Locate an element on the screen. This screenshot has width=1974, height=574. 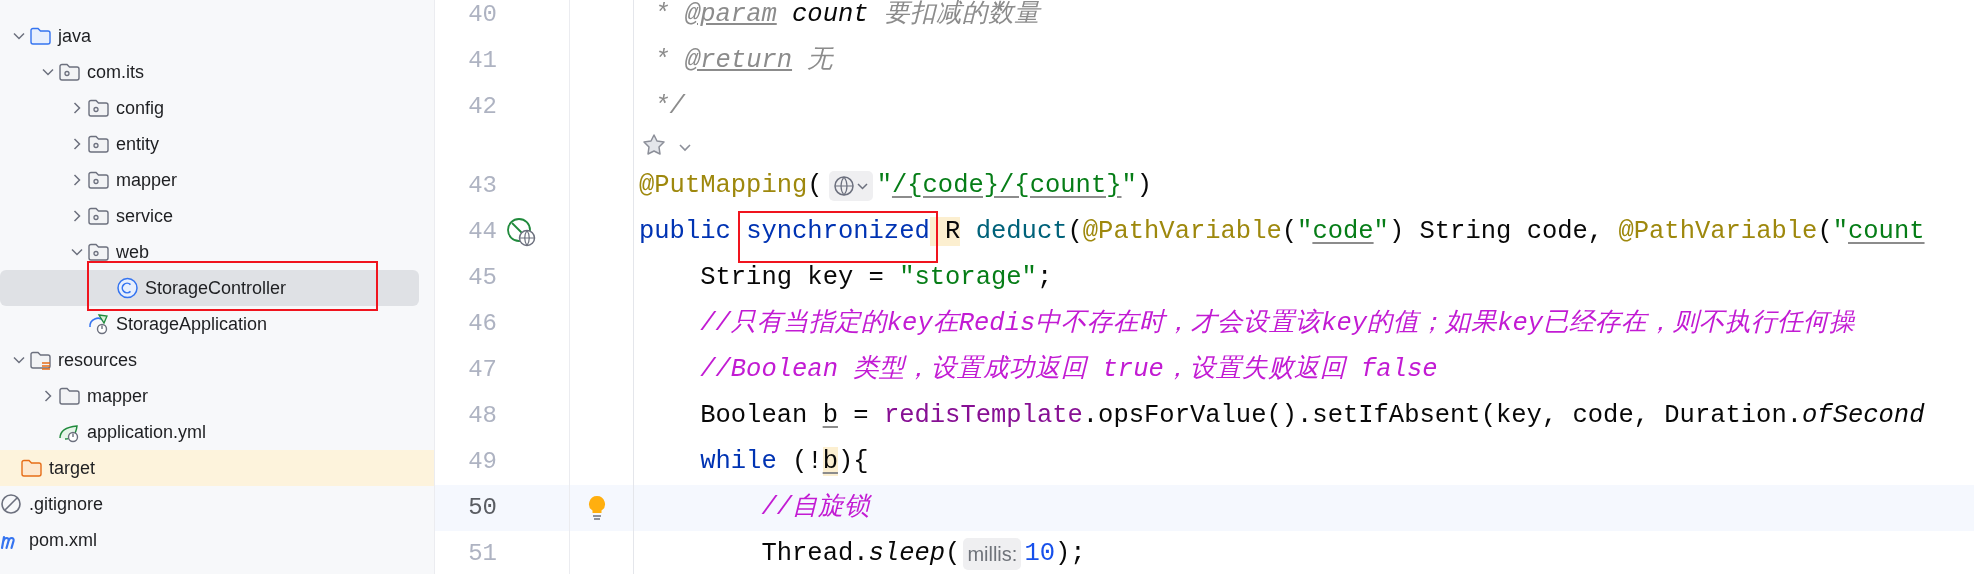
code-text: * @param count 要扣减的数量 is located at coordinates (846, 15).